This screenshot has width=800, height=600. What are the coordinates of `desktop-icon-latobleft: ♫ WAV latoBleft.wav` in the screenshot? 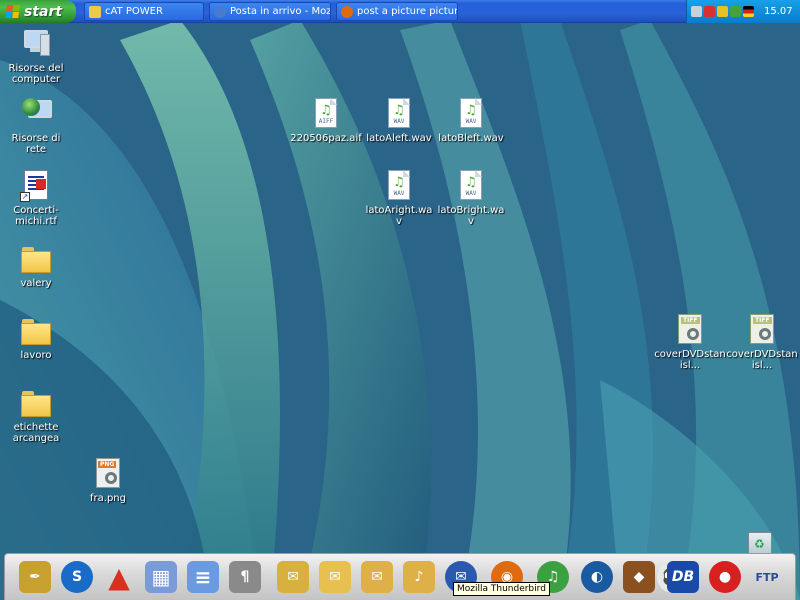 It's located at (471, 121).